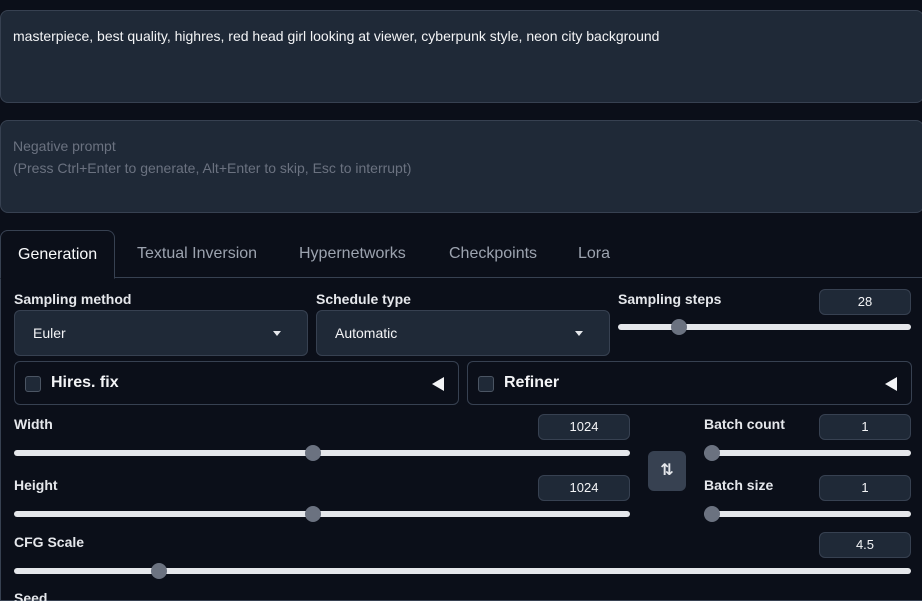  Describe the element at coordinates (85, 382) in the screenshot. I see `hires-fix-label: Hires. fix` at that location.